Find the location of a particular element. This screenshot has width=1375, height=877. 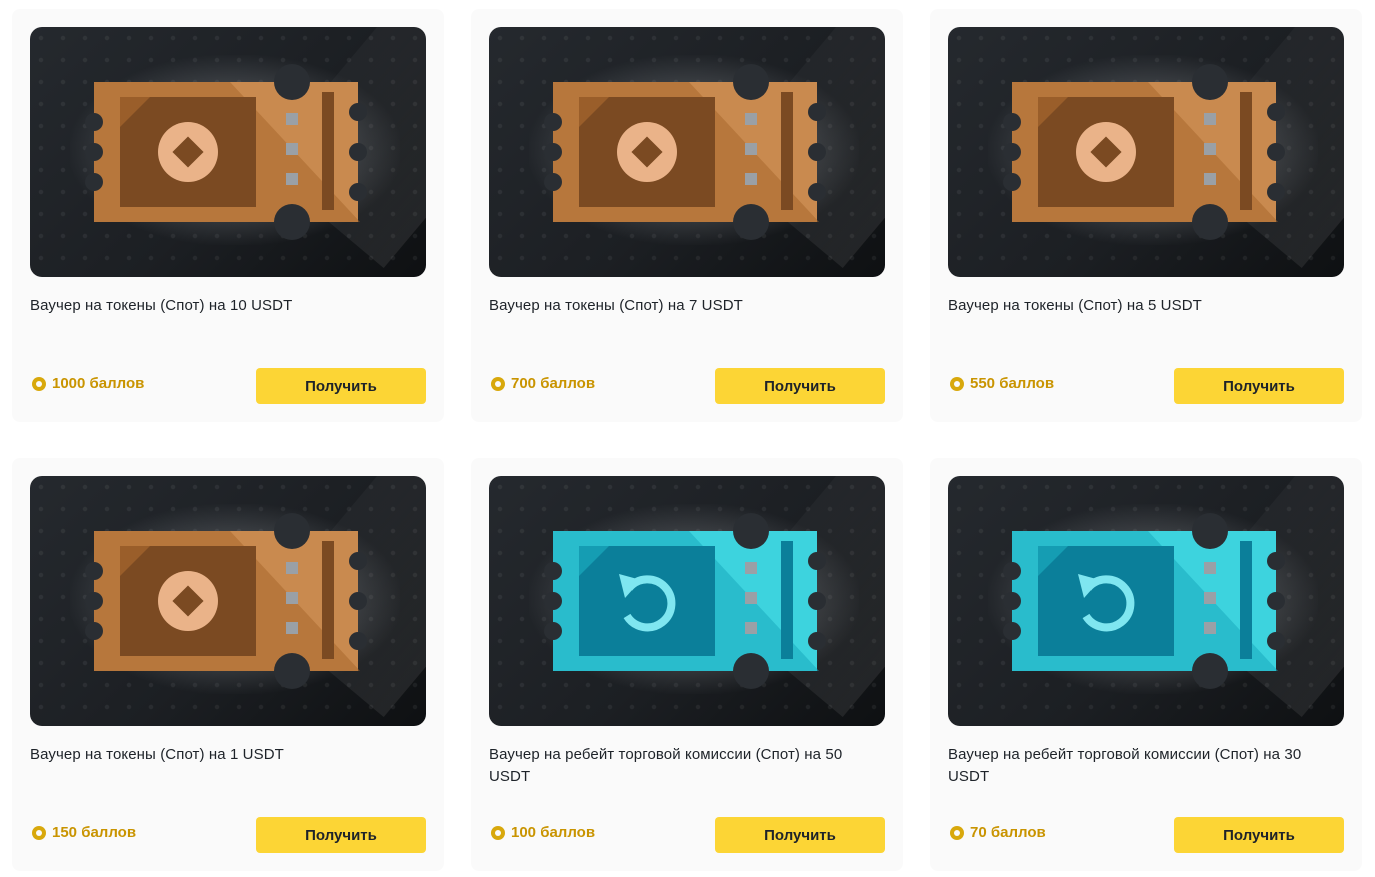

voucher-title: Ваучер на токены (Спот) на 7 USDT is located at coordinates (687, 306).